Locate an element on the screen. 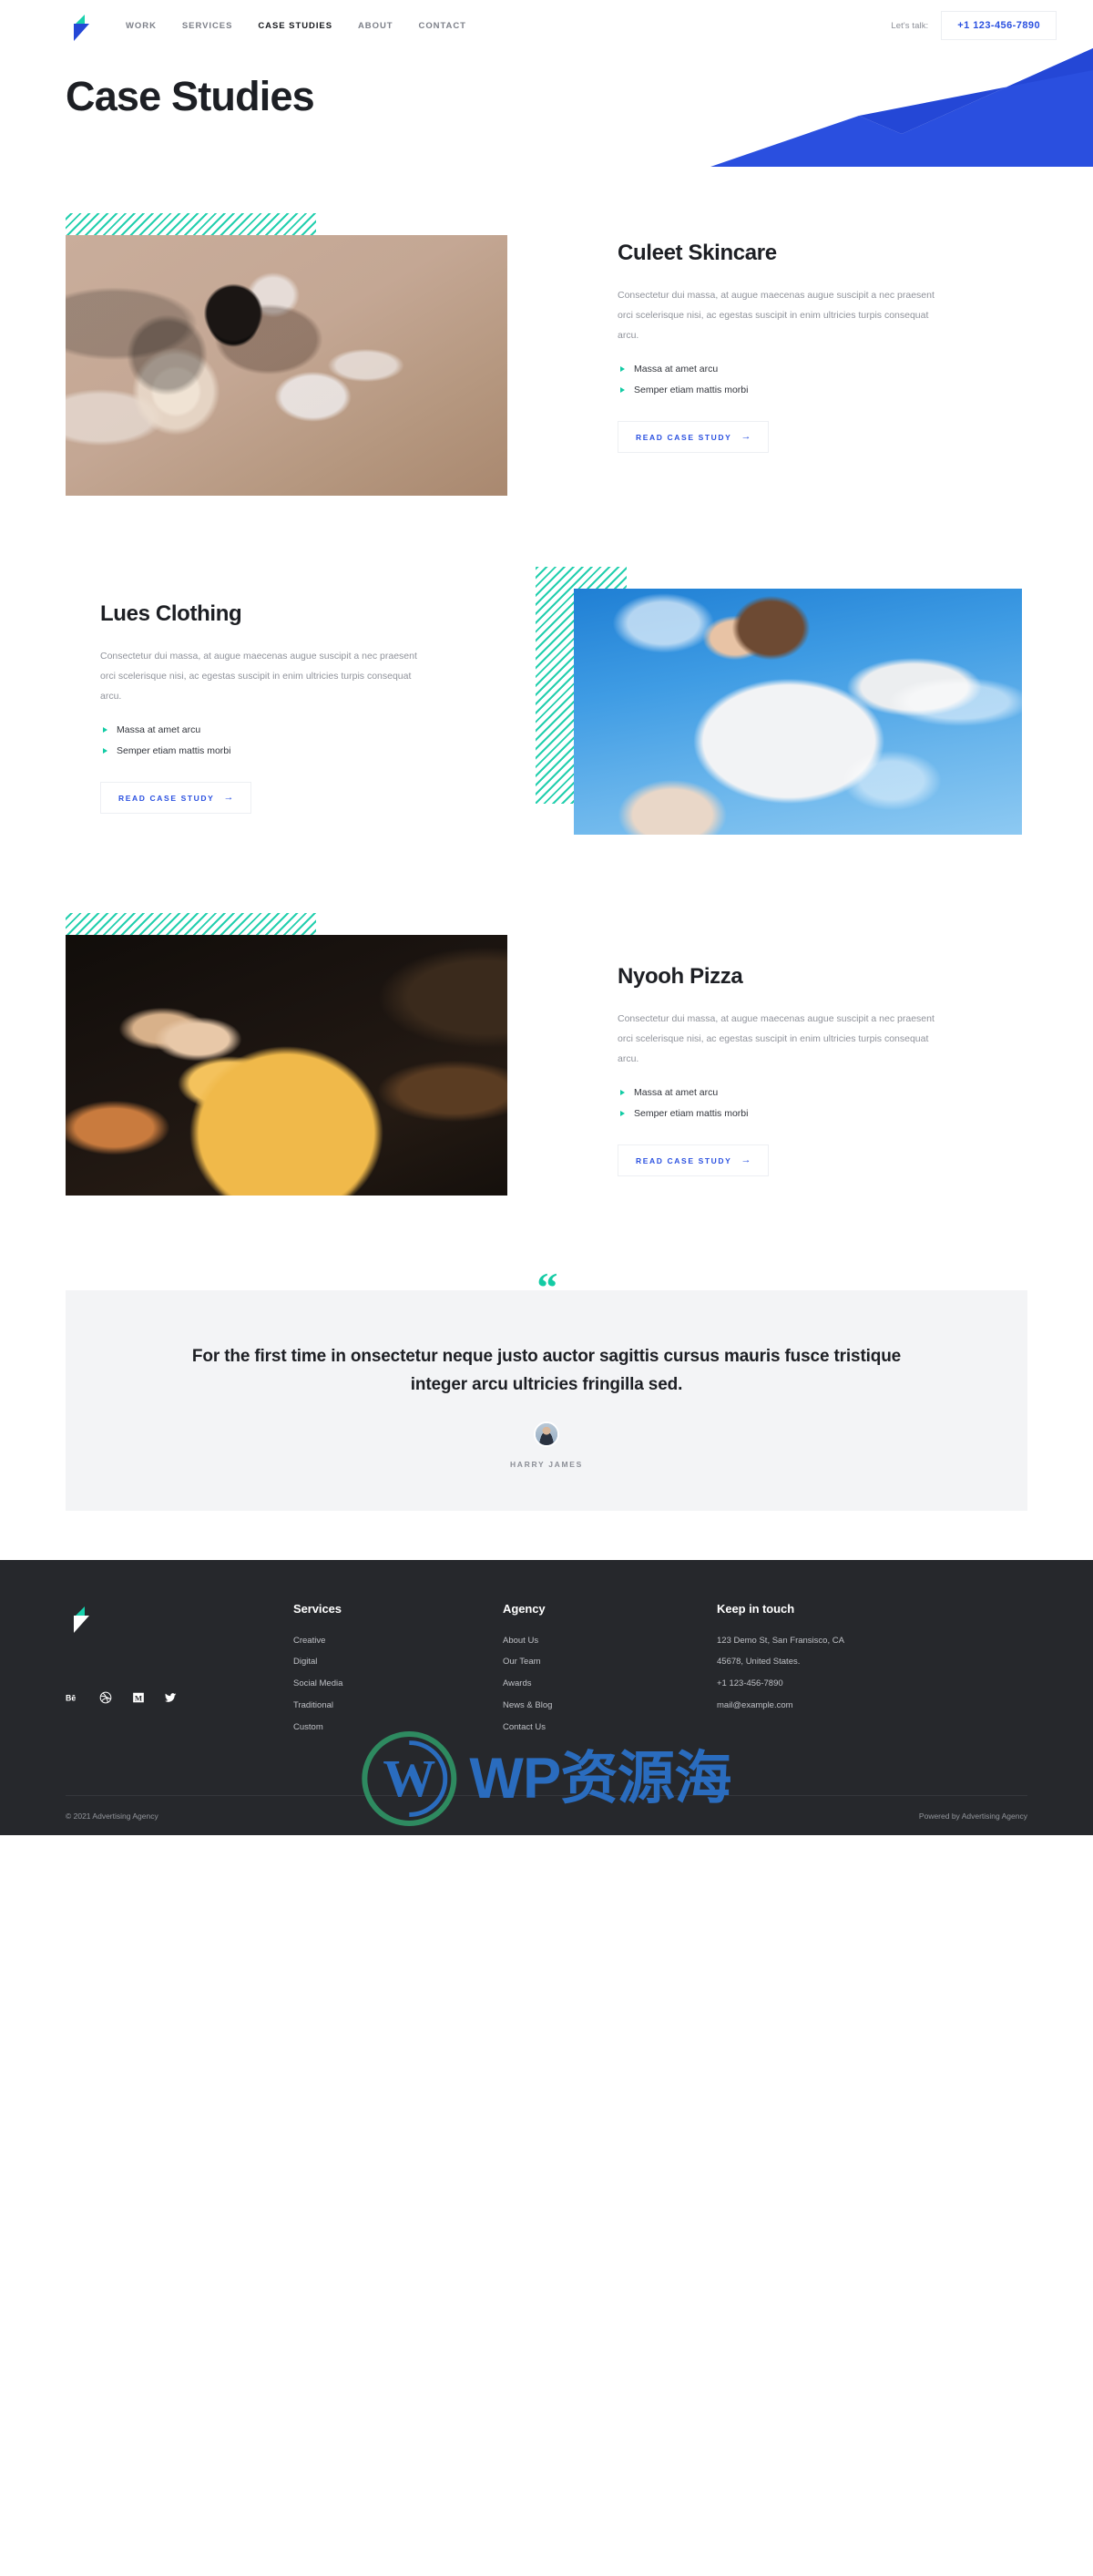  testimonial-author: HARRY JAMES is located at coordinates (546, 1464).